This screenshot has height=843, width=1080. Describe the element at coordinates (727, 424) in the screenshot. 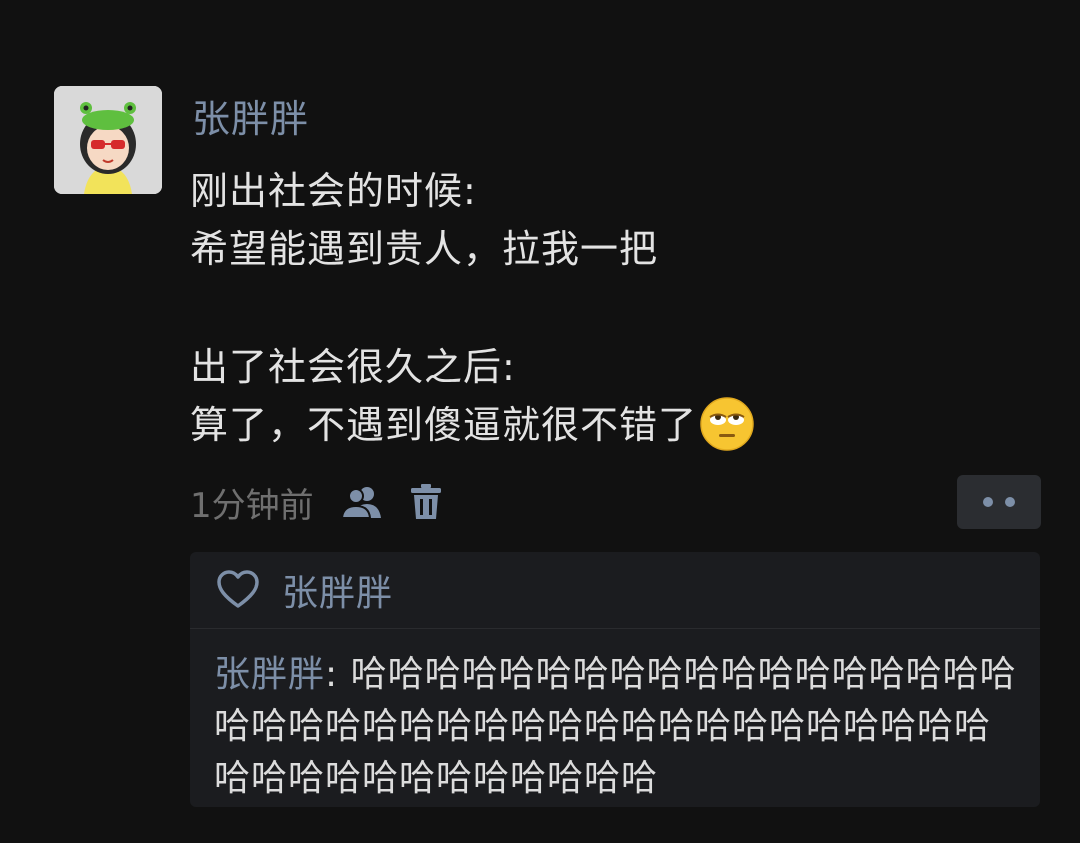

I see `rolling-eyes-emoji-icon` at that location.